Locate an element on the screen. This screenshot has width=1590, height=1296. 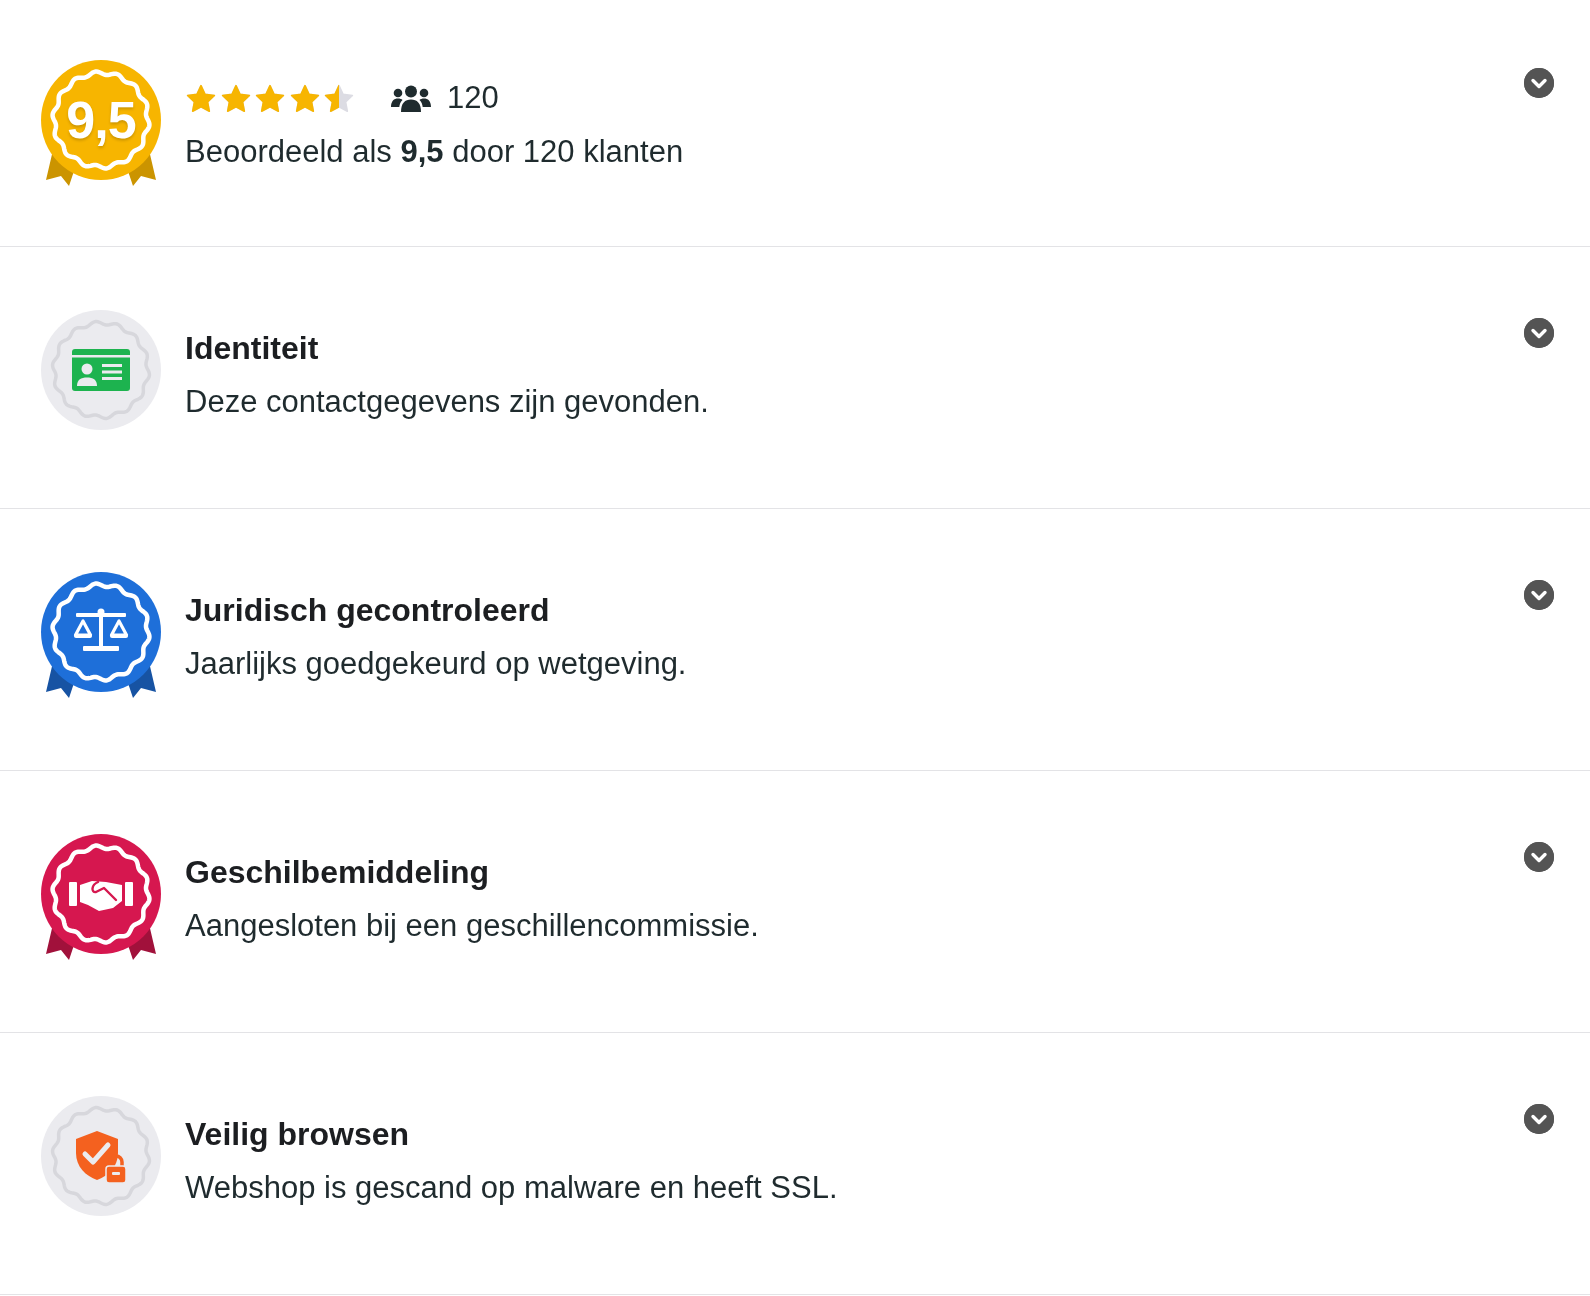
rating-score: 9,5 is located at coordinates (101, 120).